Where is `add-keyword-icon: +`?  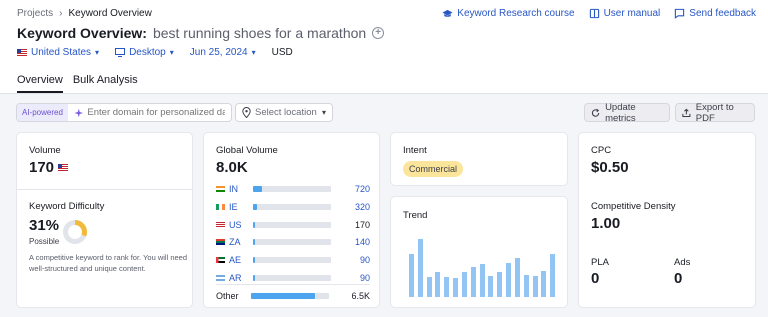
add-keyword-icon: + is located at coordinates (378, 33).